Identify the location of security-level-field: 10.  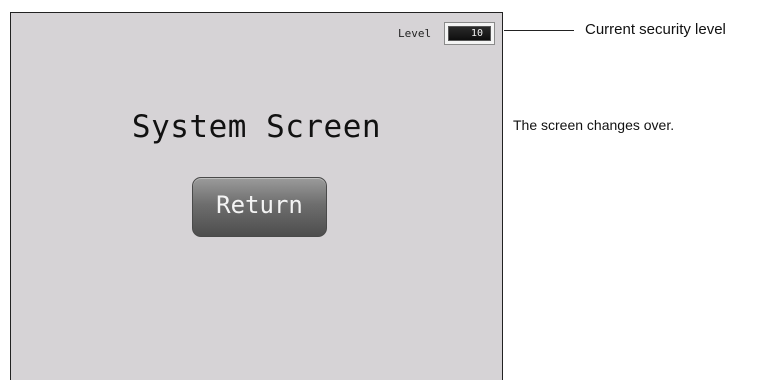
(469, 33).